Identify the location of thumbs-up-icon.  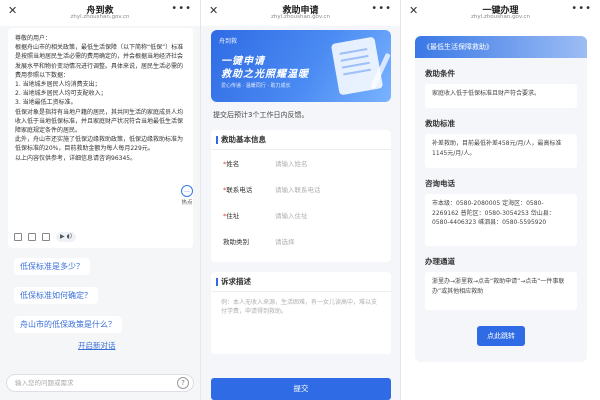
(32, 237).